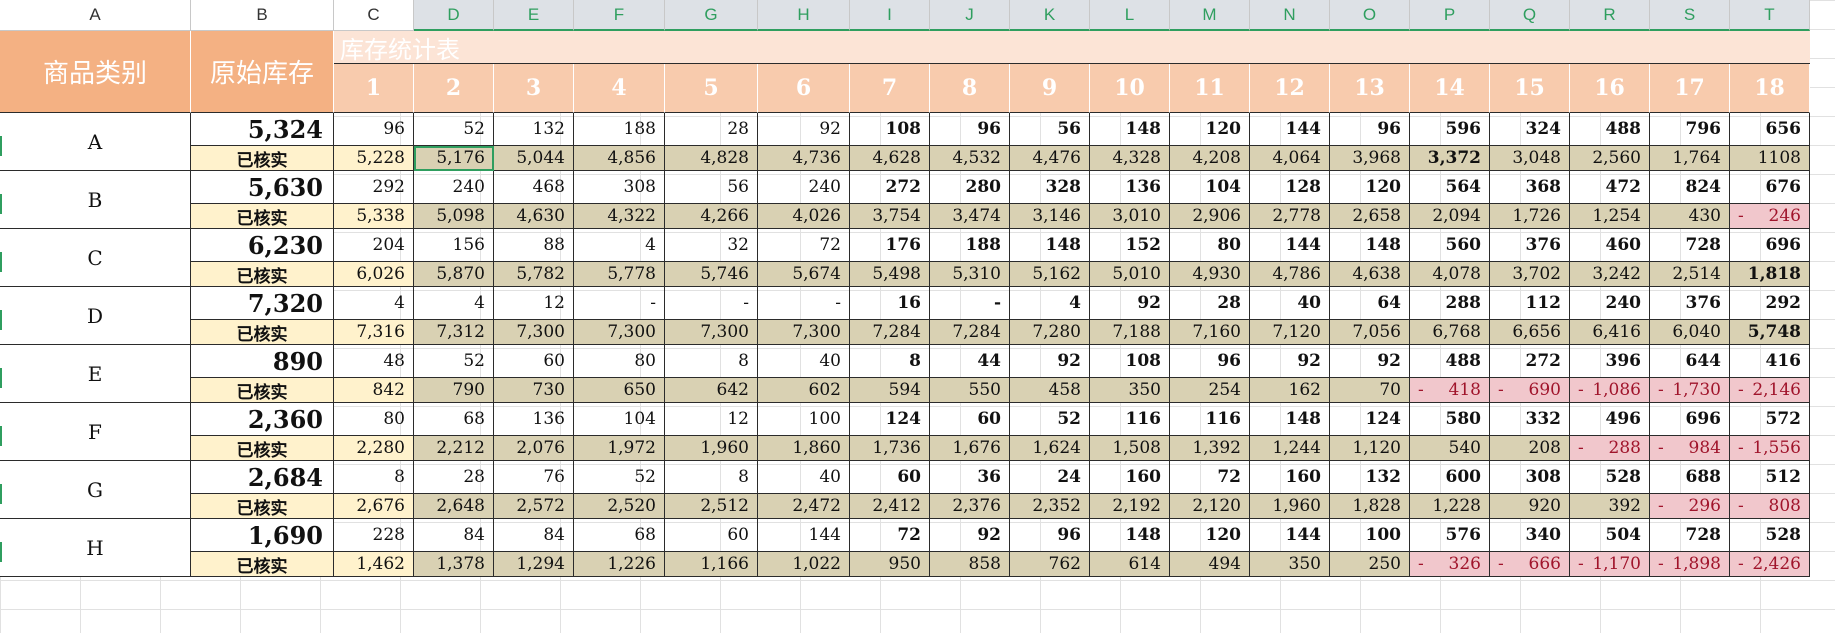 The height and width of the screenshot is (633, 1835). Describe the element at coordinates (1370, 564) in the screenshot. I see `verified-stock-cell: 250` at that location.